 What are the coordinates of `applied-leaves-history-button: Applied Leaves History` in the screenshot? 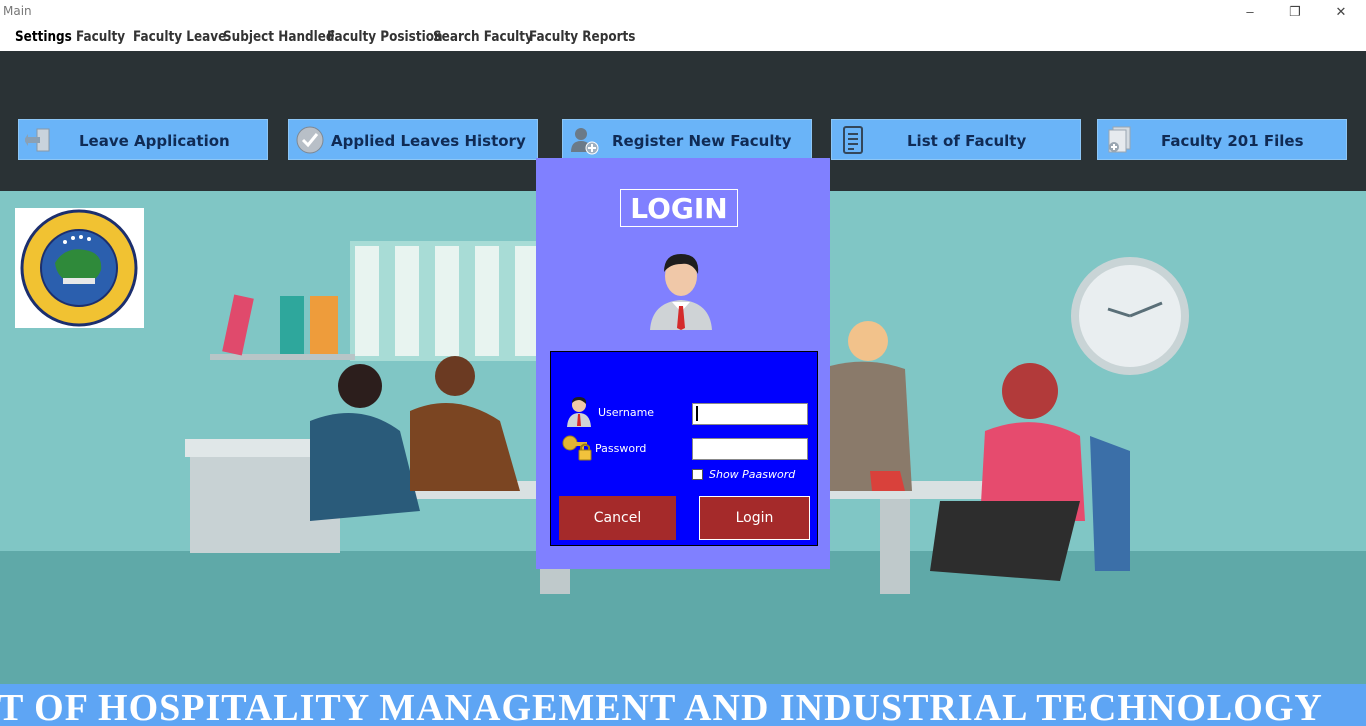 It's located at (413, 139).